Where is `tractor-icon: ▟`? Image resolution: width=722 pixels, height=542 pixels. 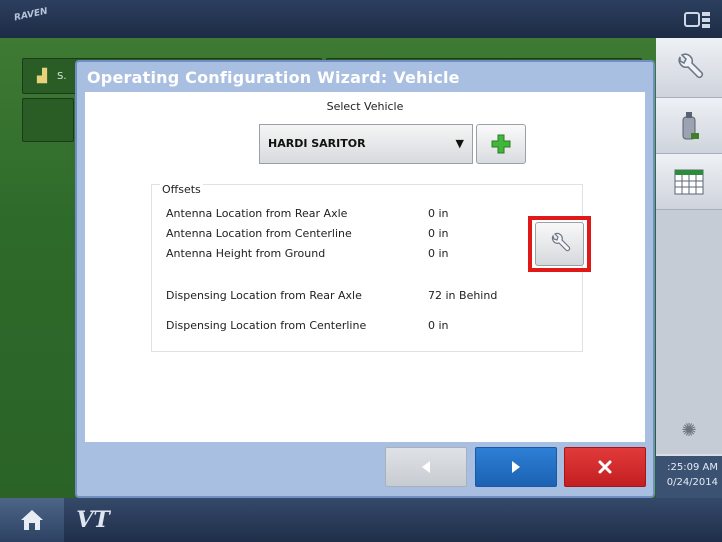
tractor-icon: ▟ is located at coordinates (42, 76).